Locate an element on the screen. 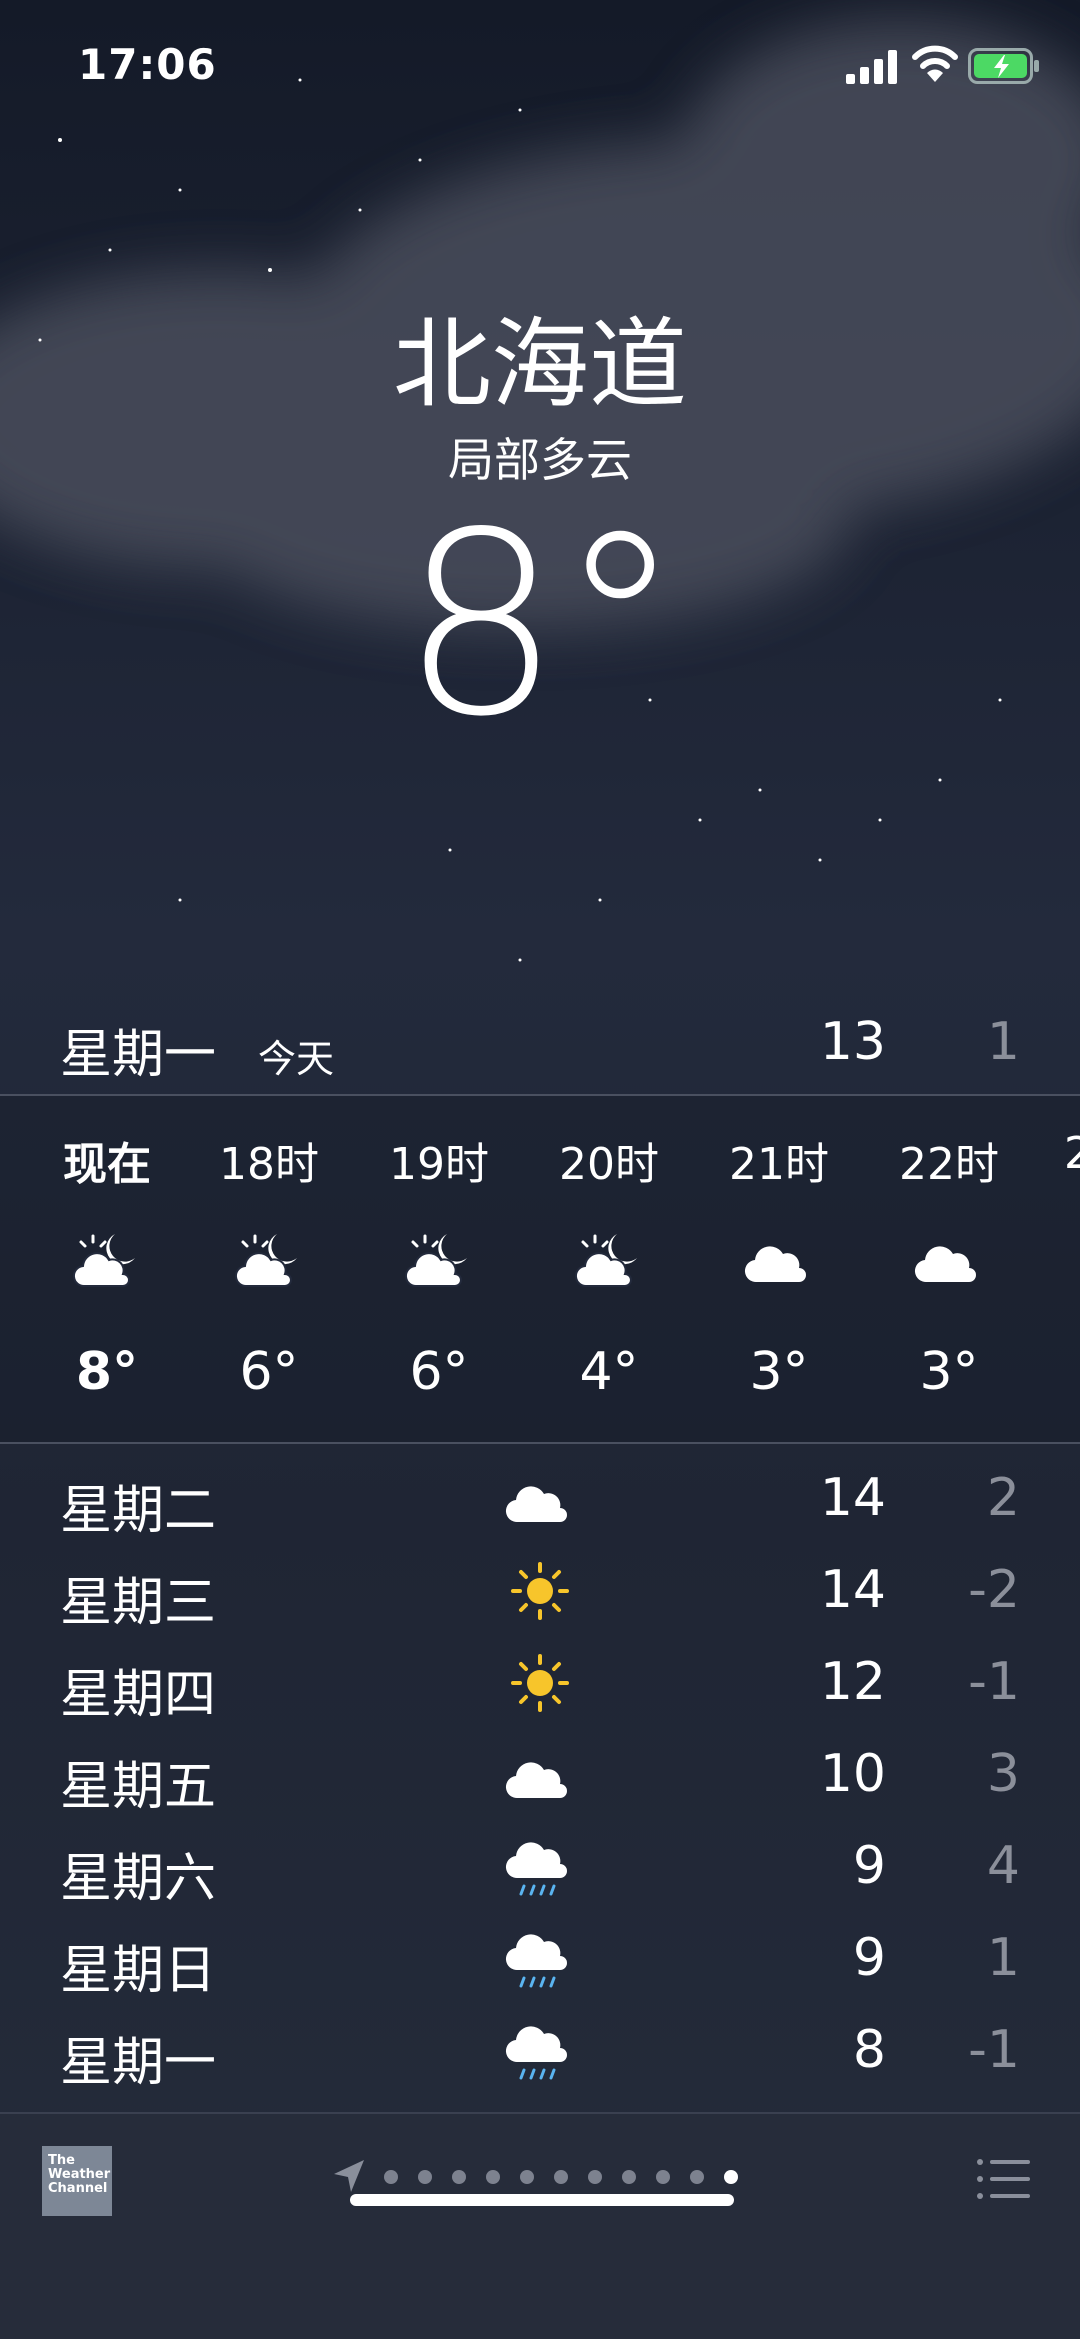 This screenshot has height=2339, width=1080. day-name: 星期六 is located at coordinates (138, 1879).